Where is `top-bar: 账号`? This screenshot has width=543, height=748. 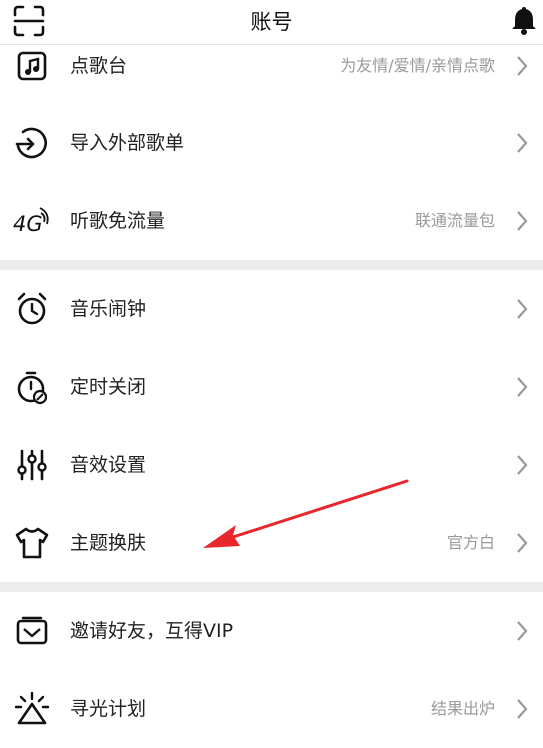 top-bar: 账号 is located at coordinates (271, 22).